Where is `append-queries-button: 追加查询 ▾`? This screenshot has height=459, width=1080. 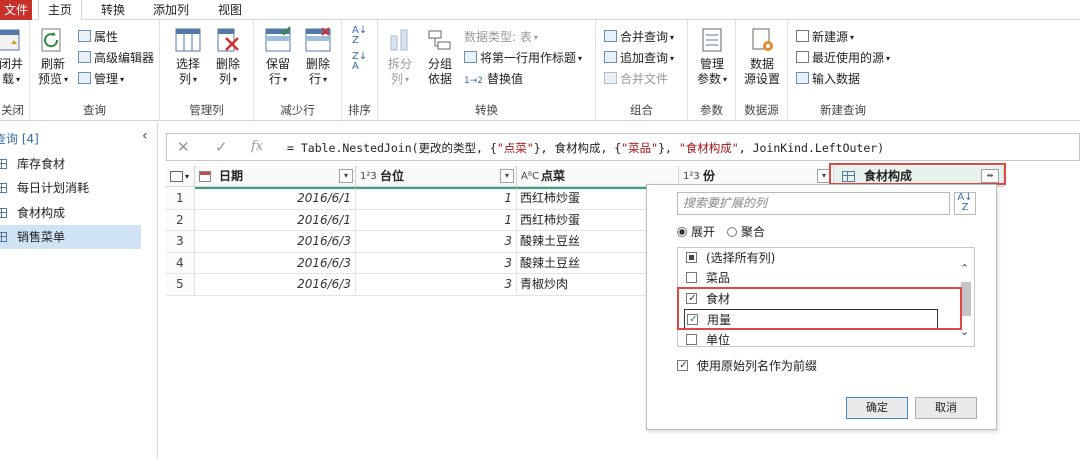 append-queries-button: 追加查询 ▾ is located at coordinates (639, 58).